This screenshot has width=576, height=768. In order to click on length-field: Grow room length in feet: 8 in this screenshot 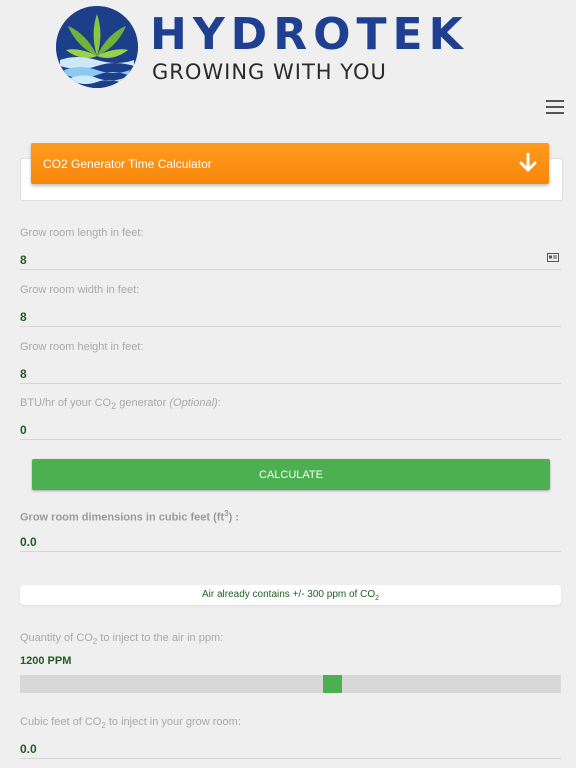, I will do `click(290, 248)`.